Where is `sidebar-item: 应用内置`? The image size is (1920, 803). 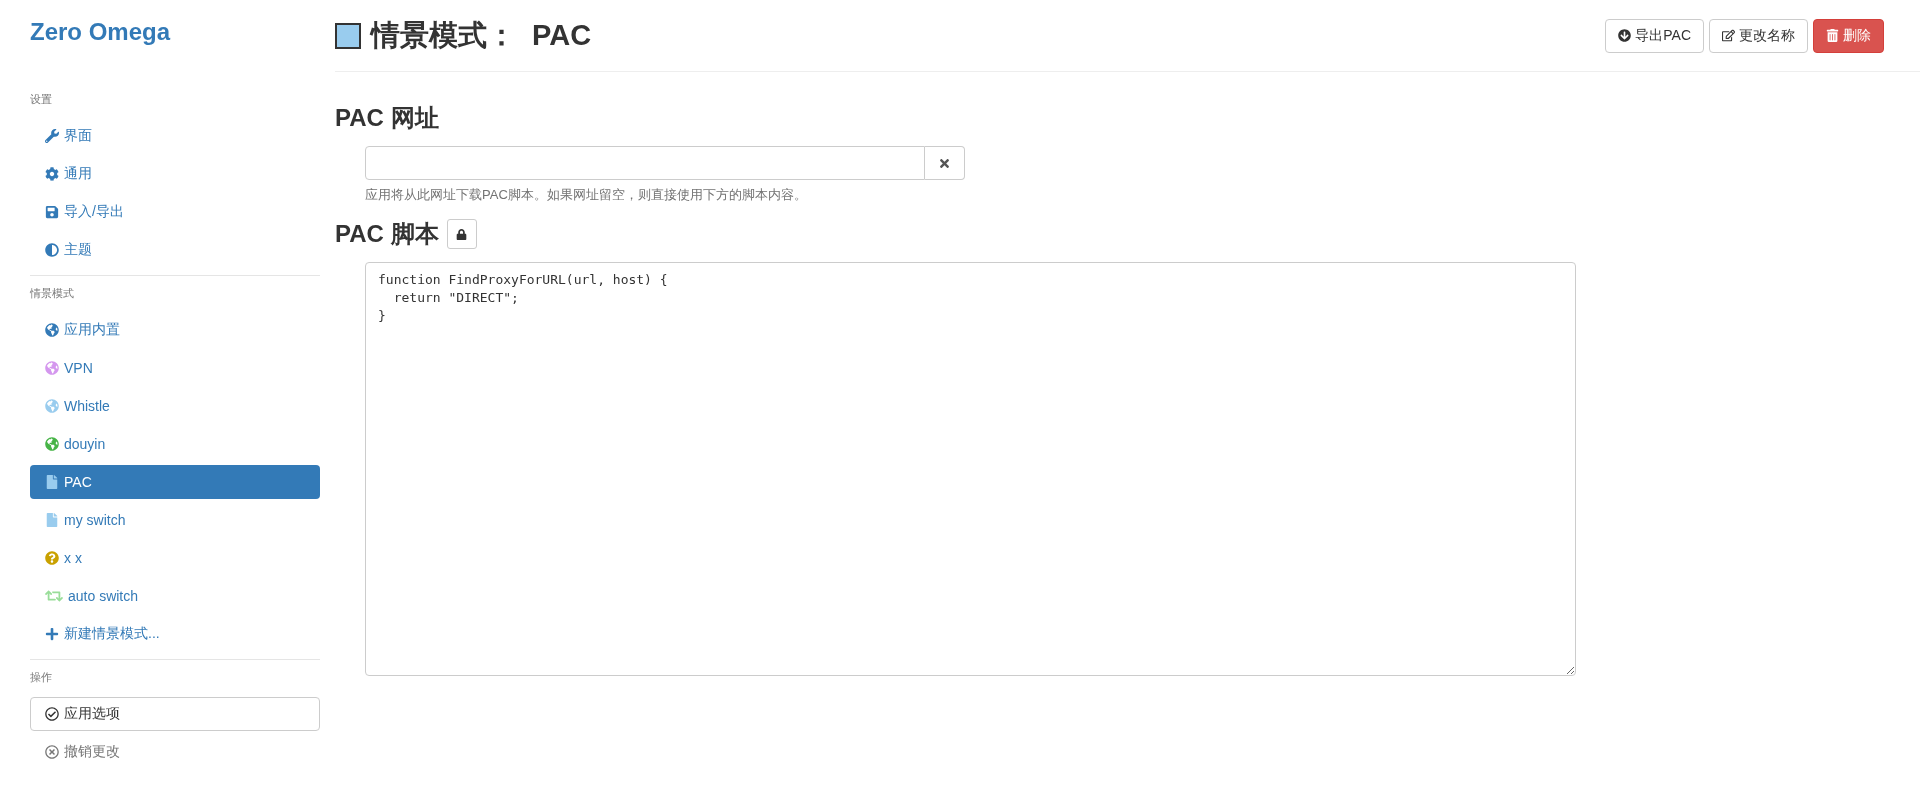 sidebar-item: 应用内置 is located at coordinates (175, 330).